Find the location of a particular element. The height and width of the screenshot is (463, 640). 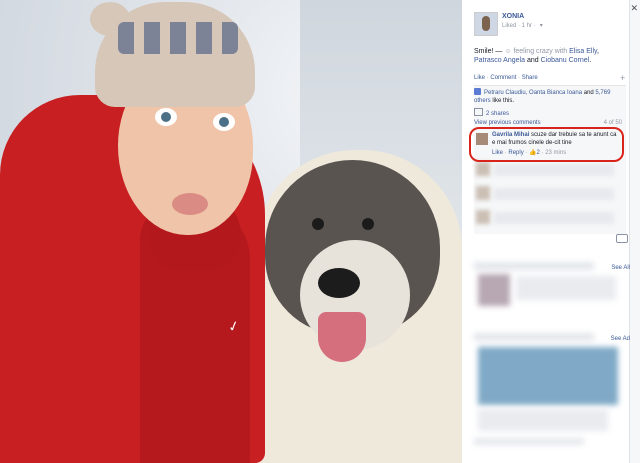

status-prefix: Smile! — is located at coordinates (489, 51).